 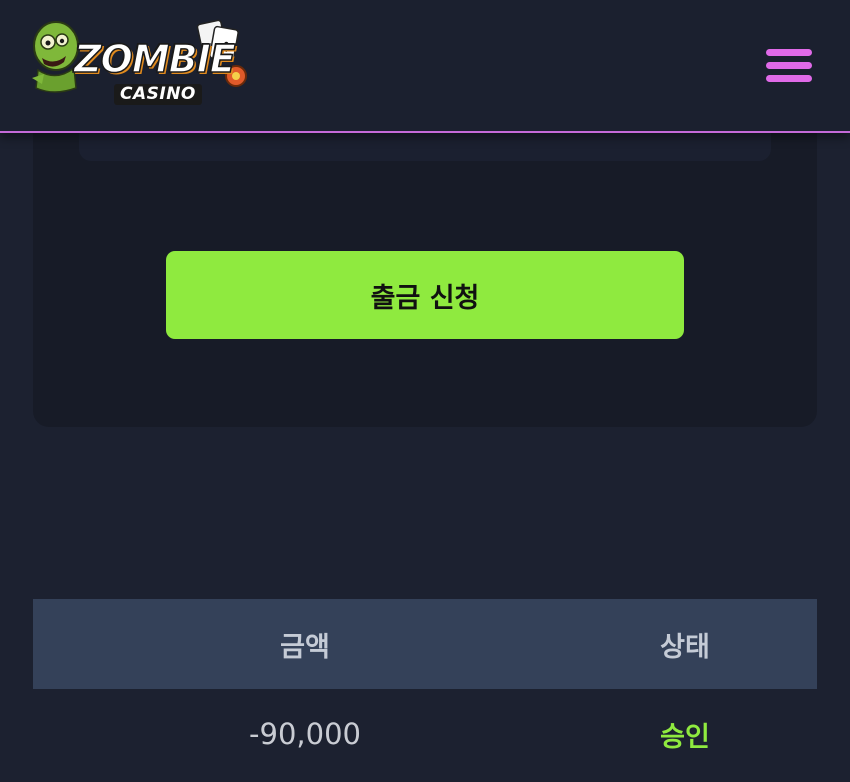 I want to click on hamburger-menu-icon, so click(x=790, y=66).